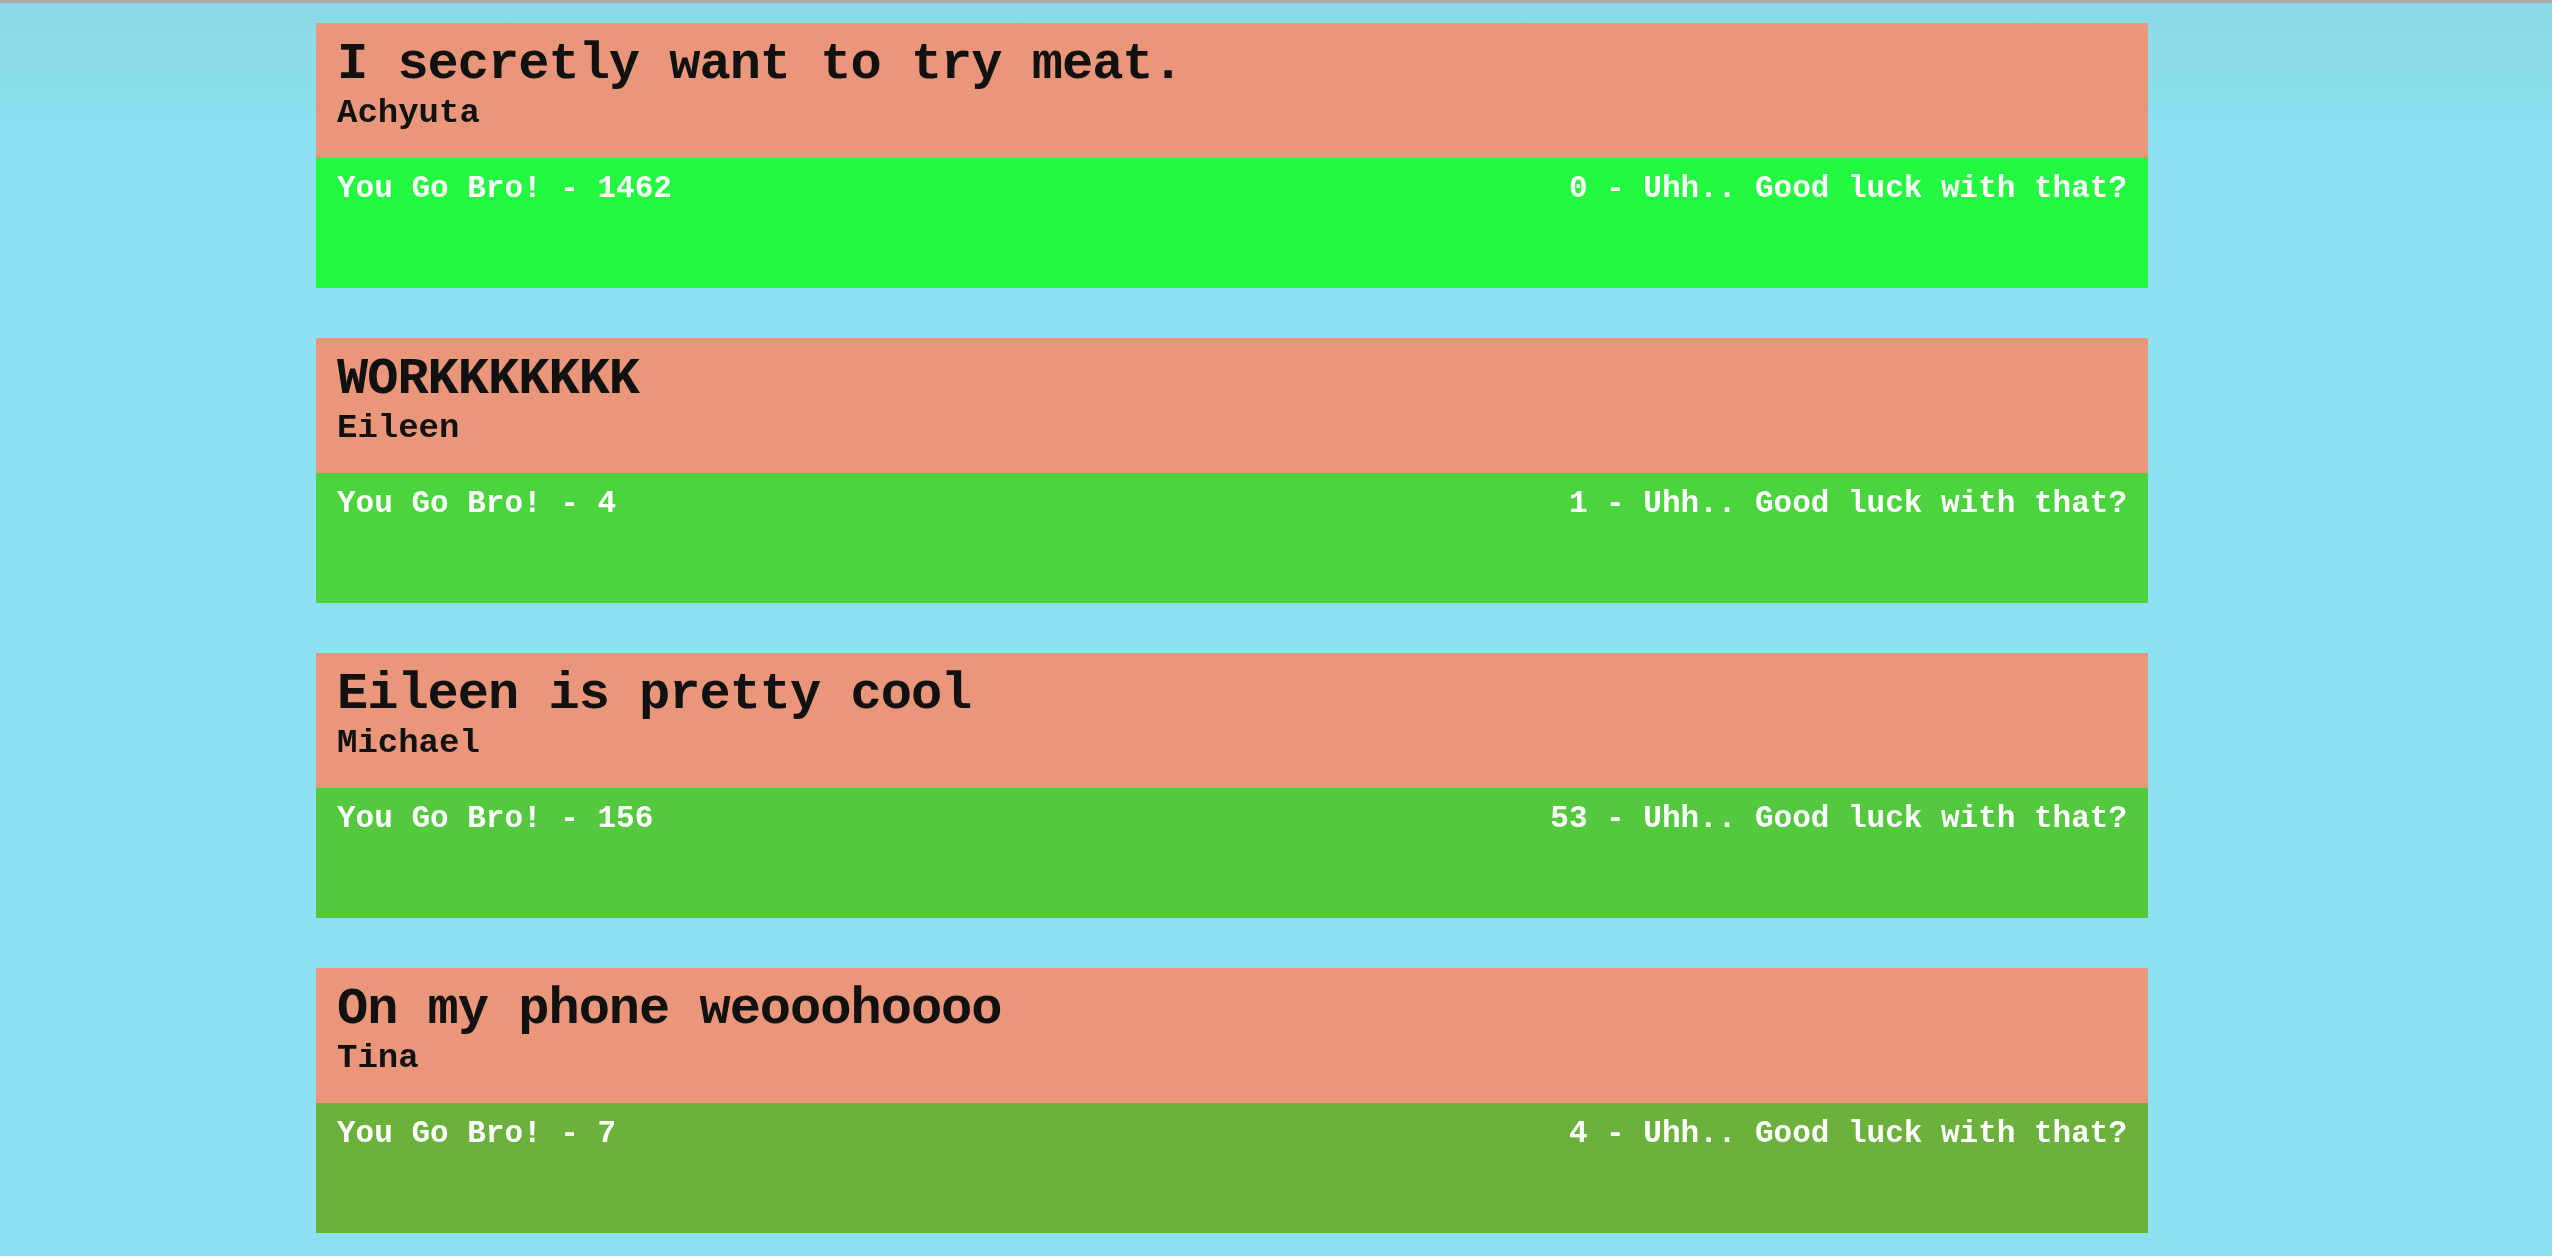 Image resolution: width=2552 pixels, height=1256 pixels. I want to click on post-title: I secretly want to try meat., so click(760, 65).